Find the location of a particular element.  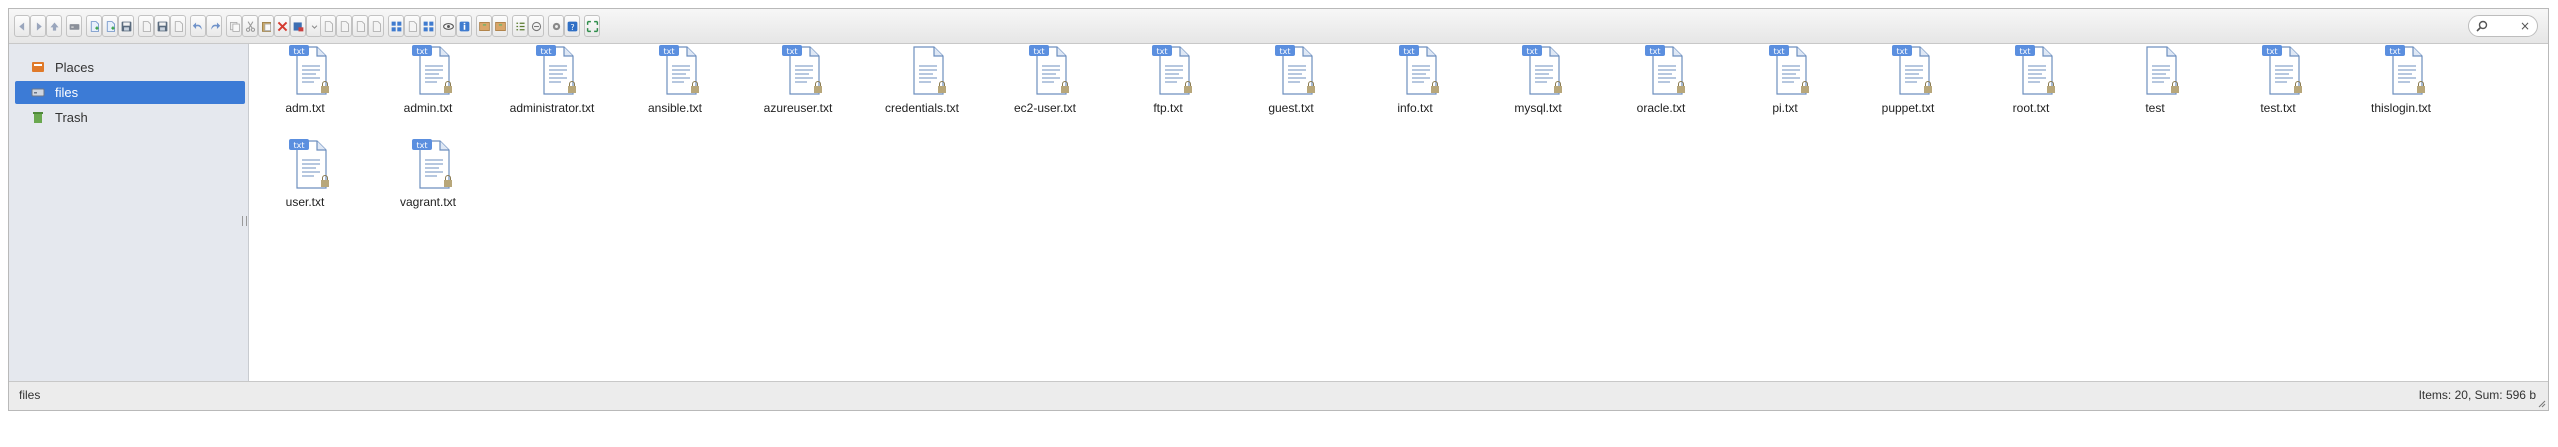

save-as-button is located at coordinates (162, 26).